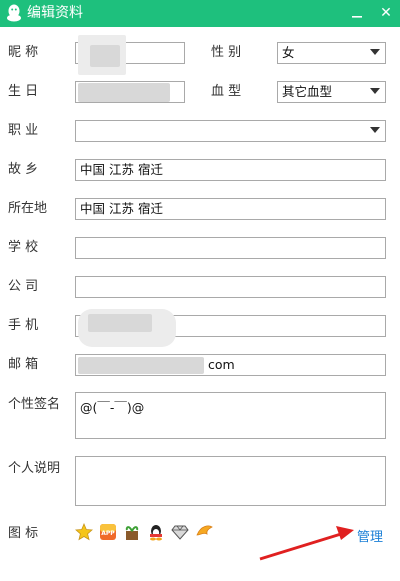 The image size is (400, 581). I want to click on minimize-button, so click(357, 13).